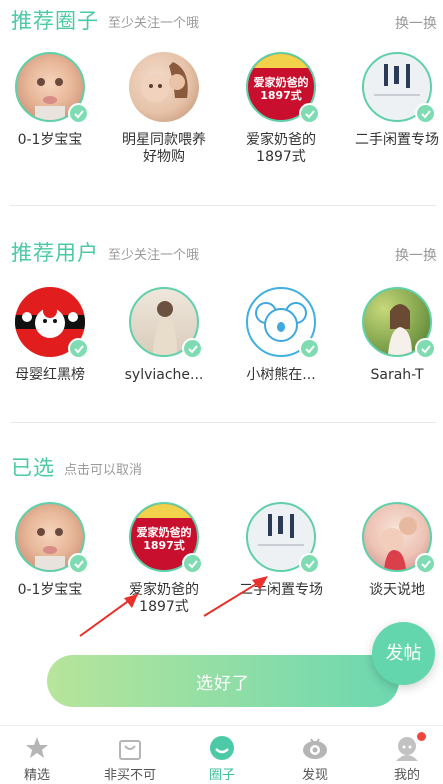 The width and height of the screenshot is (443, 784). I want to click on tab-must-buy: 非买不可, so click(130, 755).